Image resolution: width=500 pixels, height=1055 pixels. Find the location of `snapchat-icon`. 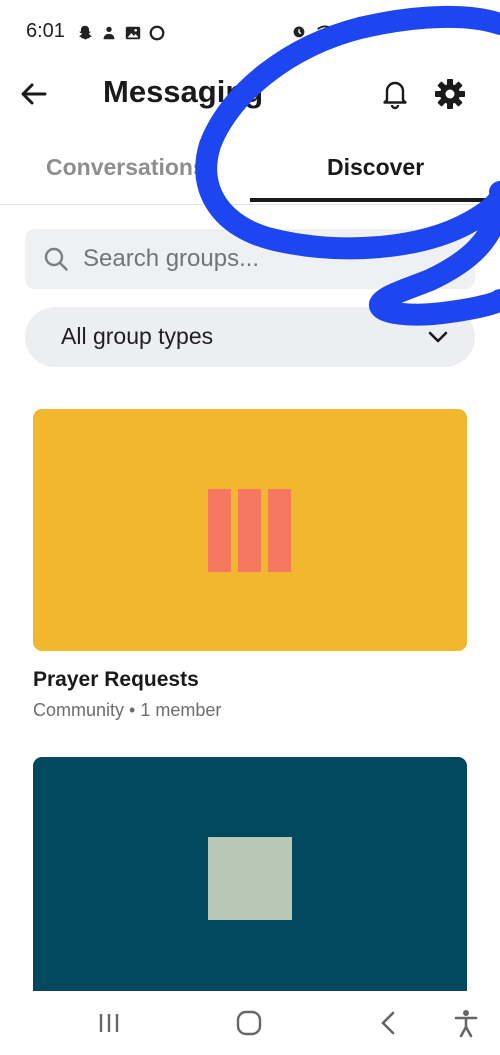

snapchat-icon is located at coordinates (85, 32).